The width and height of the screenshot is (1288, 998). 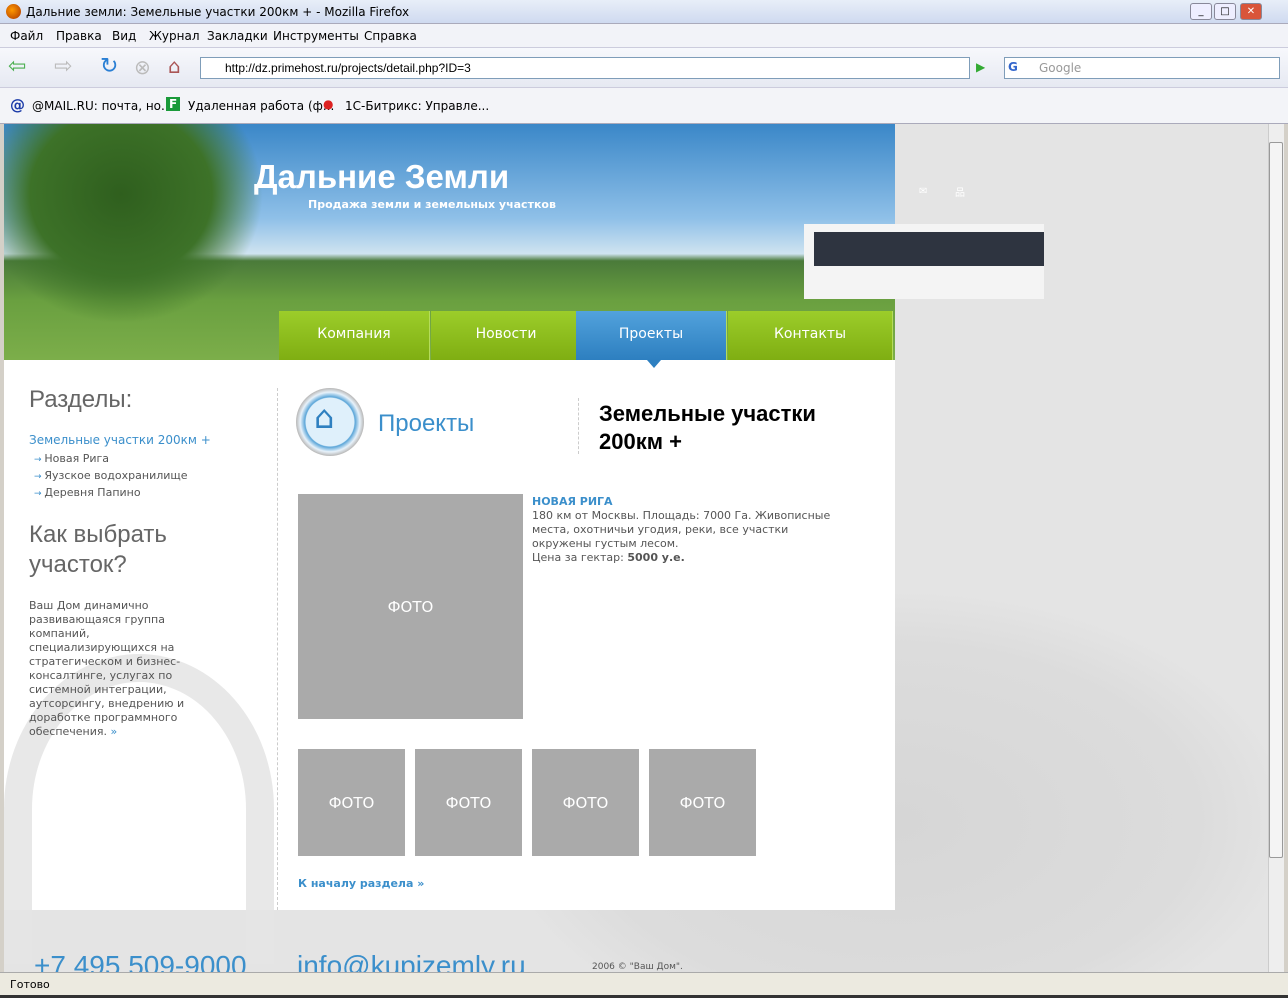 What do you see at coordinates (656, 557) in the screenshot?
I see `price-value: 5000 у.е.` at bounding box center [656, 557].